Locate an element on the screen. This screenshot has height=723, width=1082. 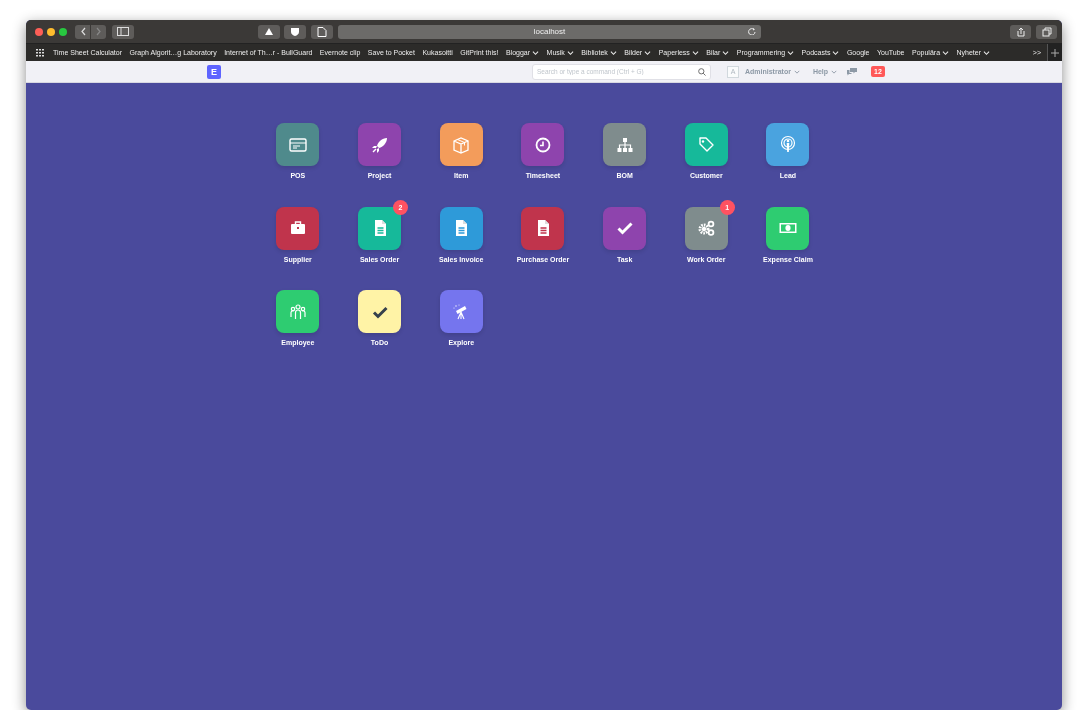
tabs-button is located at coordinates (1046, 31).